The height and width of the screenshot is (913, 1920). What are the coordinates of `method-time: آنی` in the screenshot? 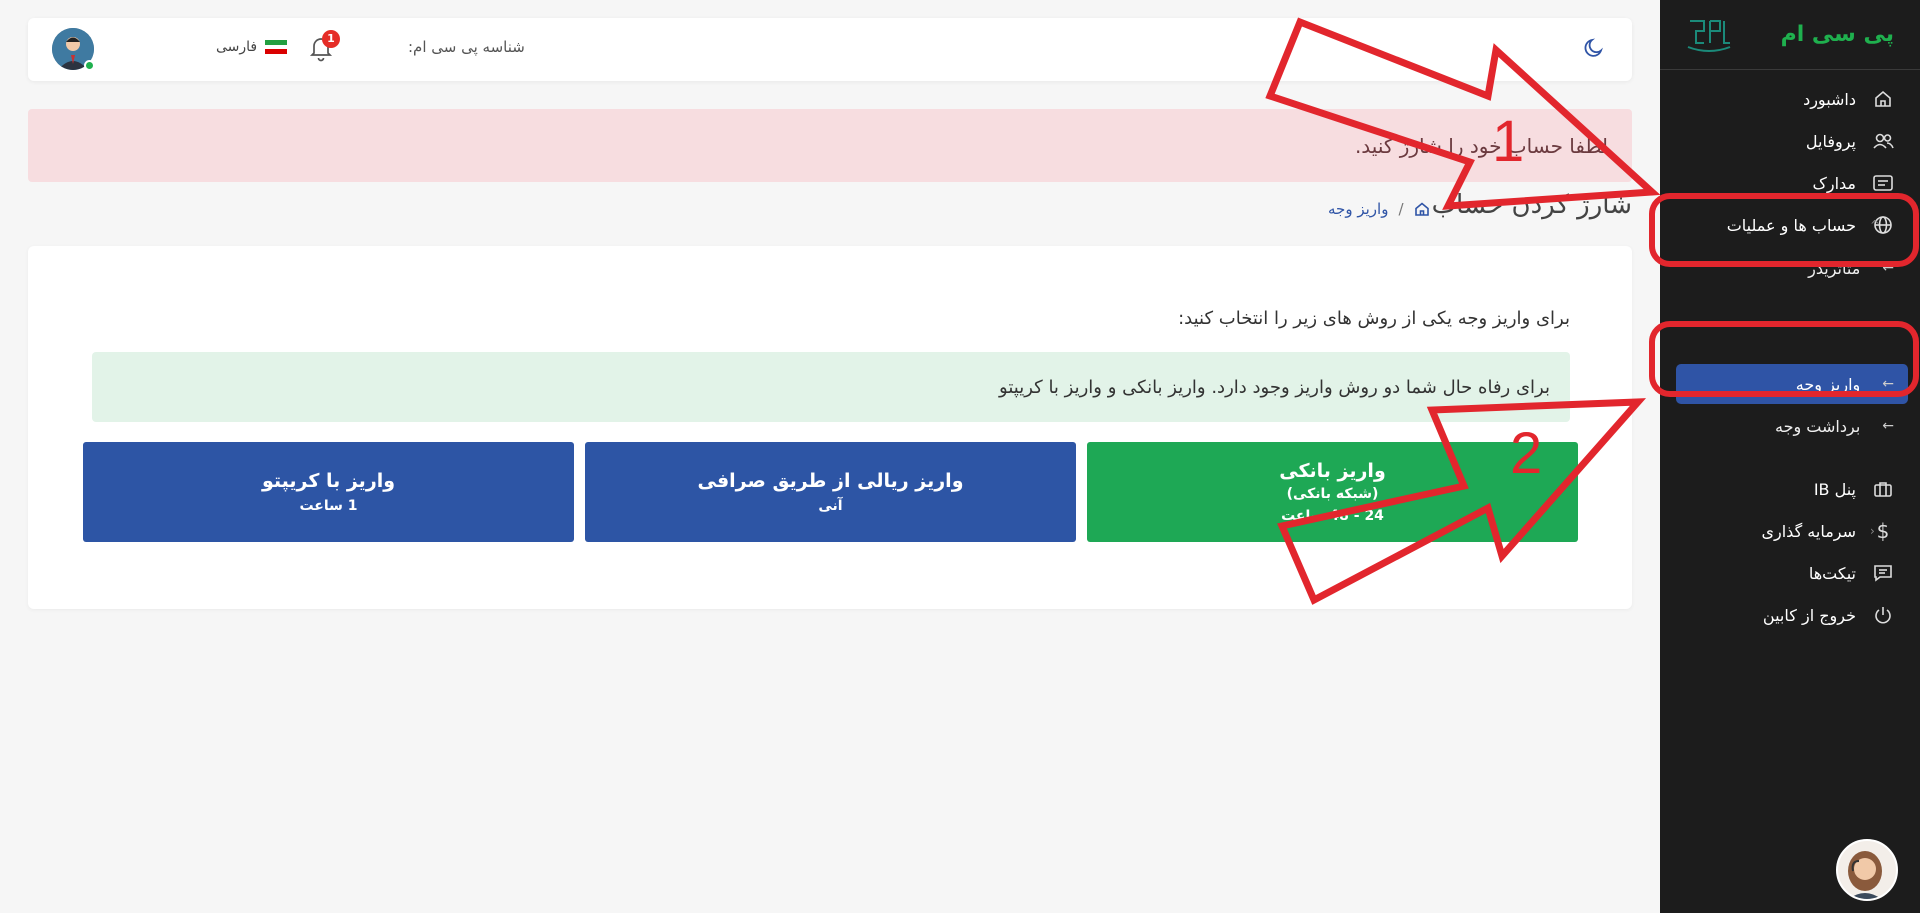 It's located at (830, 506).